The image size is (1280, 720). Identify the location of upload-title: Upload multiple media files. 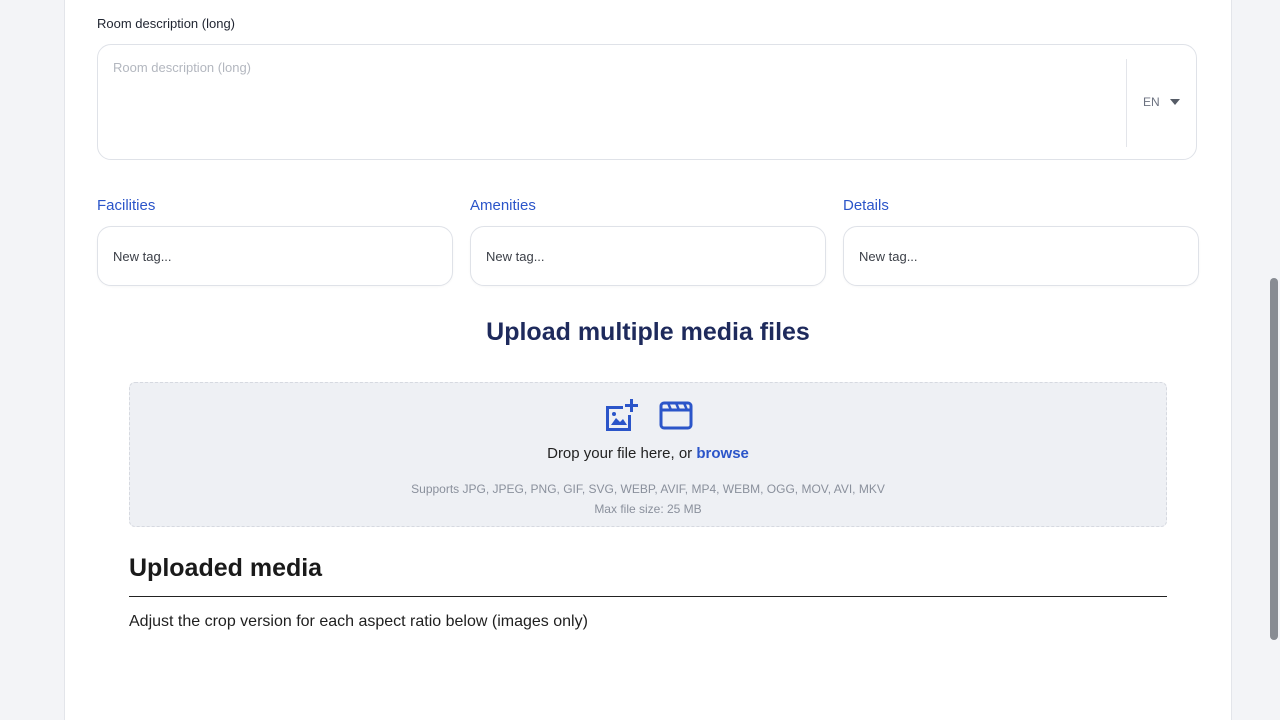
(648, 332).